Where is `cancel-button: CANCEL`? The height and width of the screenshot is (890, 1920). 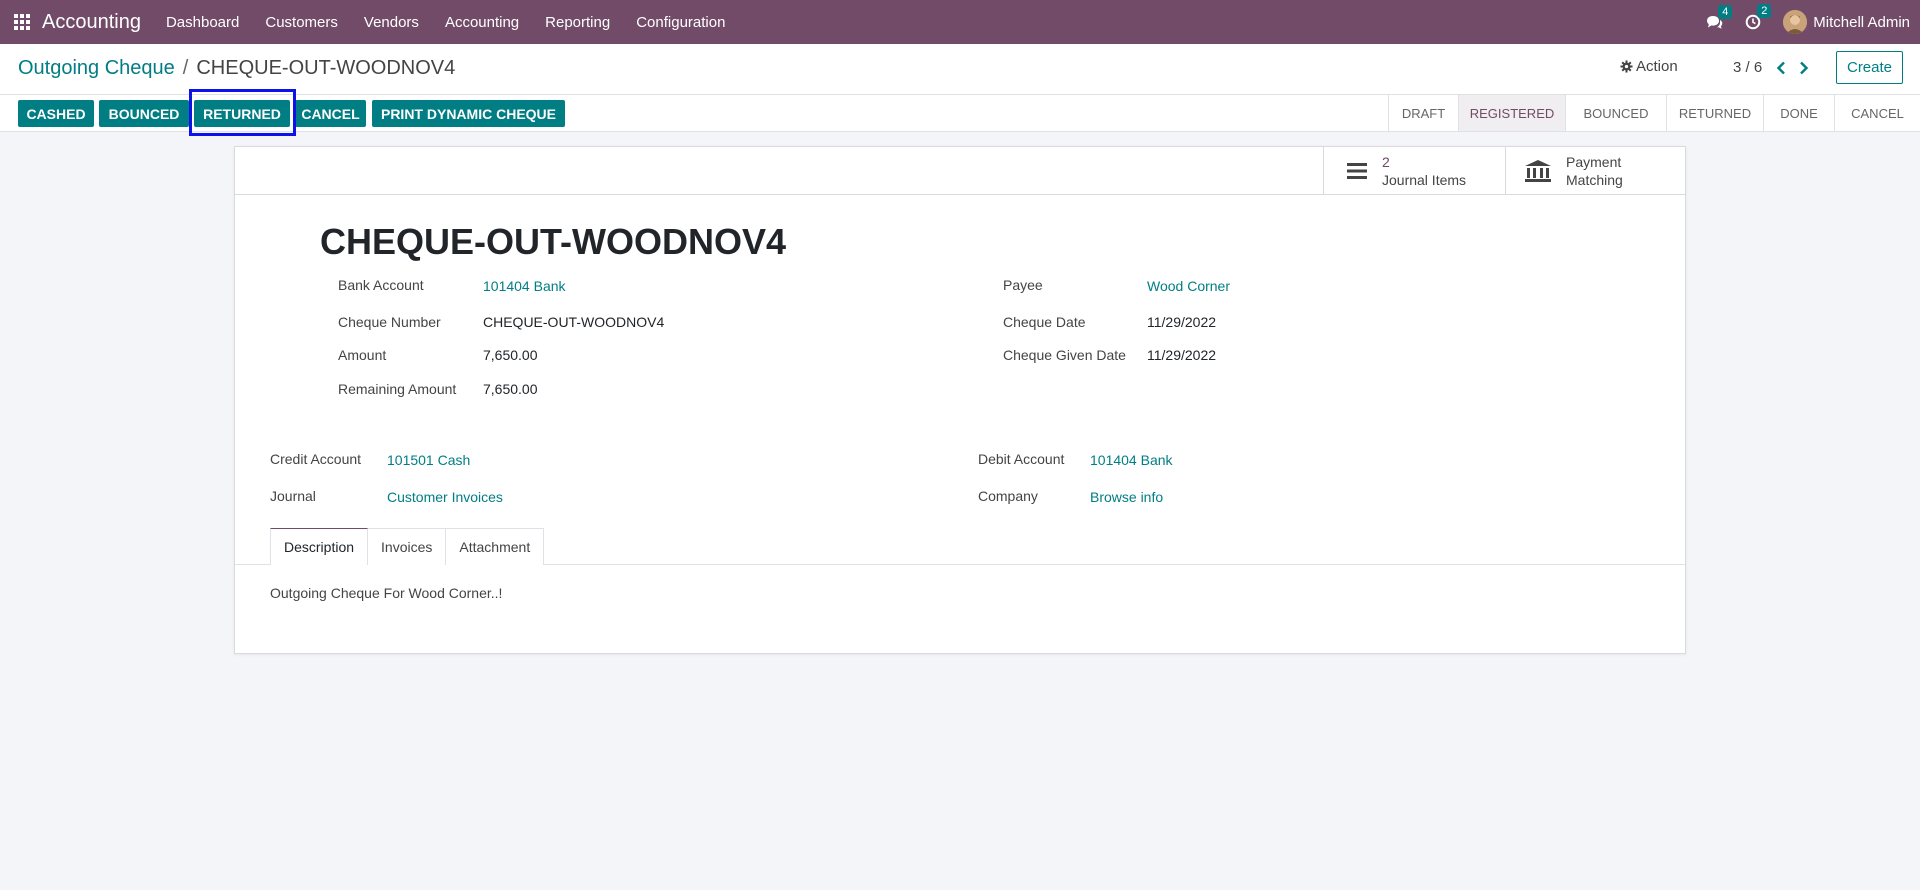
cancel-button: CANCEL is located at coordinates (330, 113).